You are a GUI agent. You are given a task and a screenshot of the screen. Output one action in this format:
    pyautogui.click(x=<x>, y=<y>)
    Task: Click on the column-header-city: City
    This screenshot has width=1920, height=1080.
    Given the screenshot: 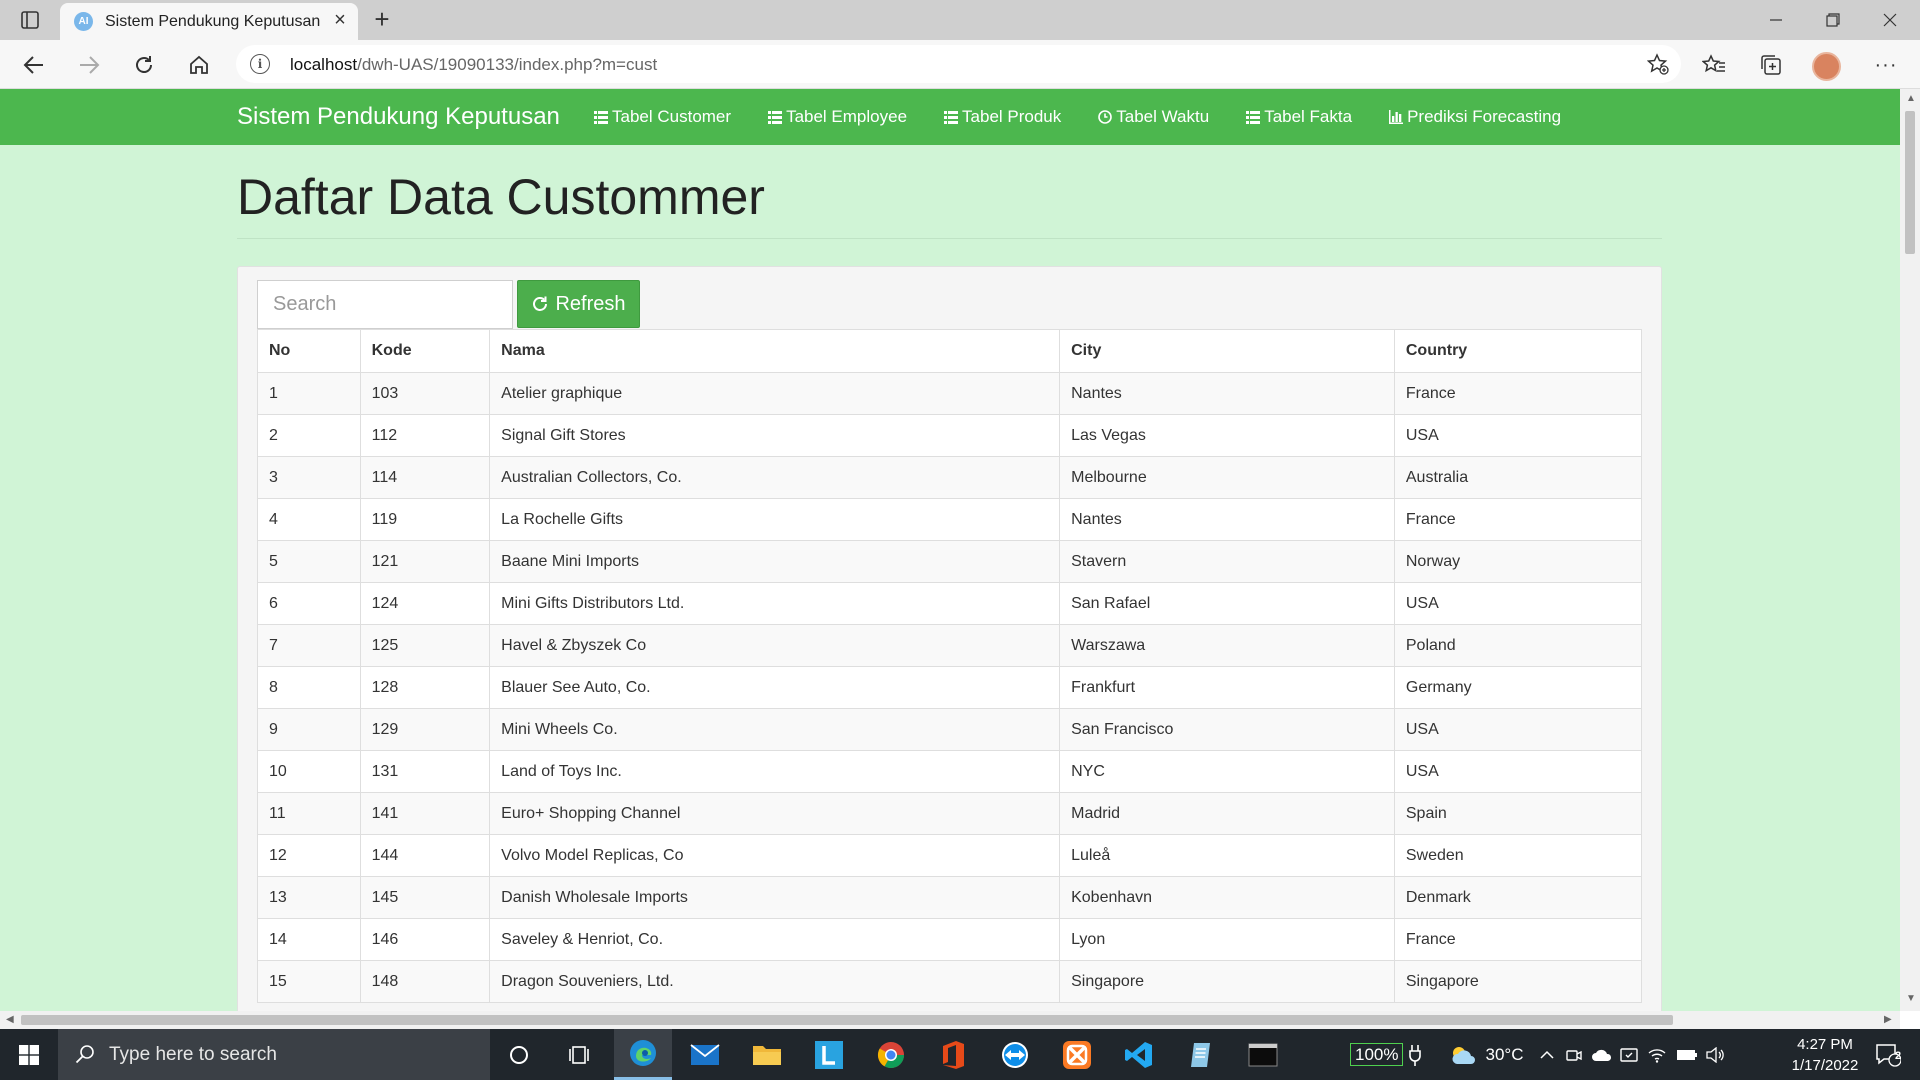 What is the action you would take?
    pyautogui.click(x=1227, y=351)
    